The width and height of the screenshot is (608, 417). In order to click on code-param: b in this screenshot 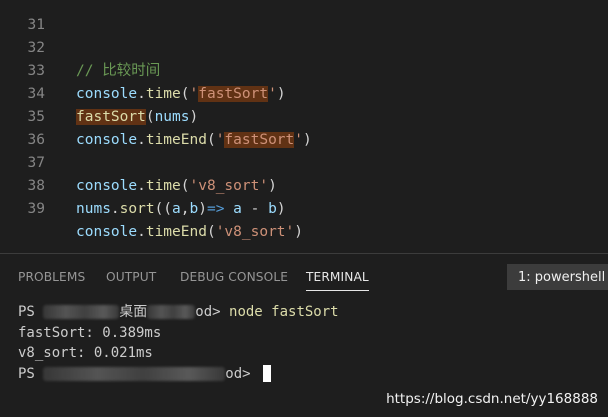, I will do `click(194, 209)`.